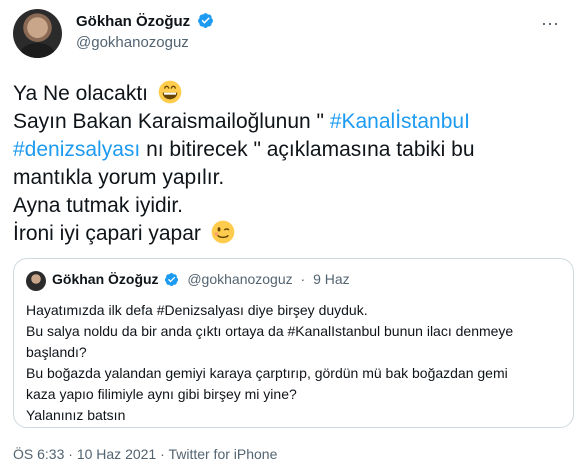  I want to click on quoted-verified-badge-icon, so click(172, 279).